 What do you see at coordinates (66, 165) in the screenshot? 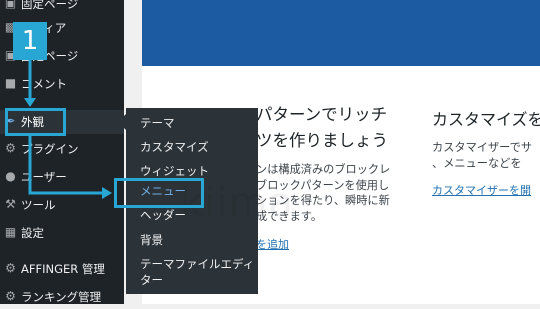
I see `arrow-right-line` at bounding box center [66, 165].